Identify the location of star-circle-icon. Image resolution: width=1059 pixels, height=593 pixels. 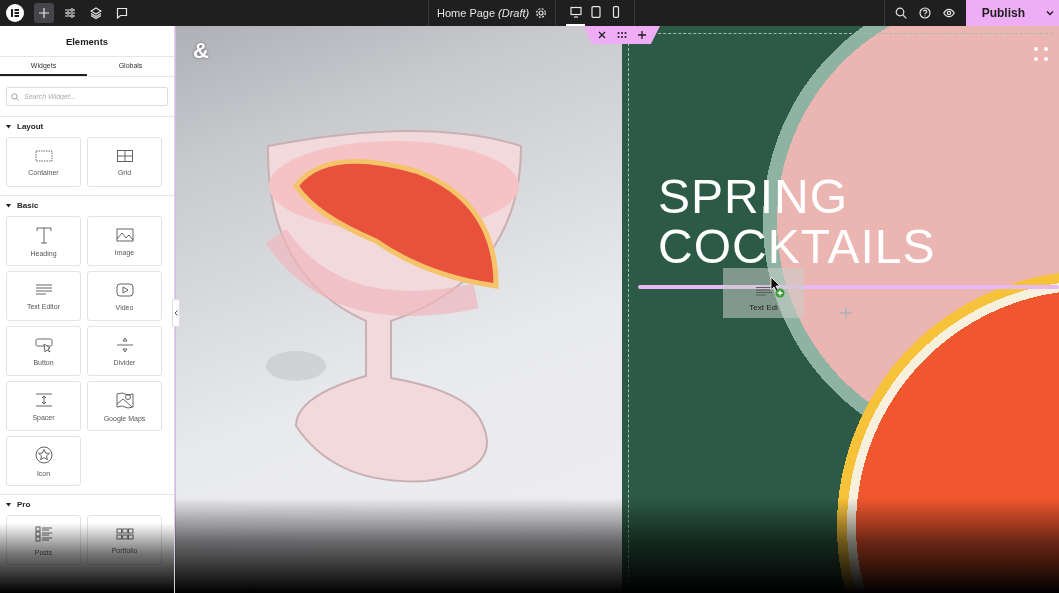
(43, 454).